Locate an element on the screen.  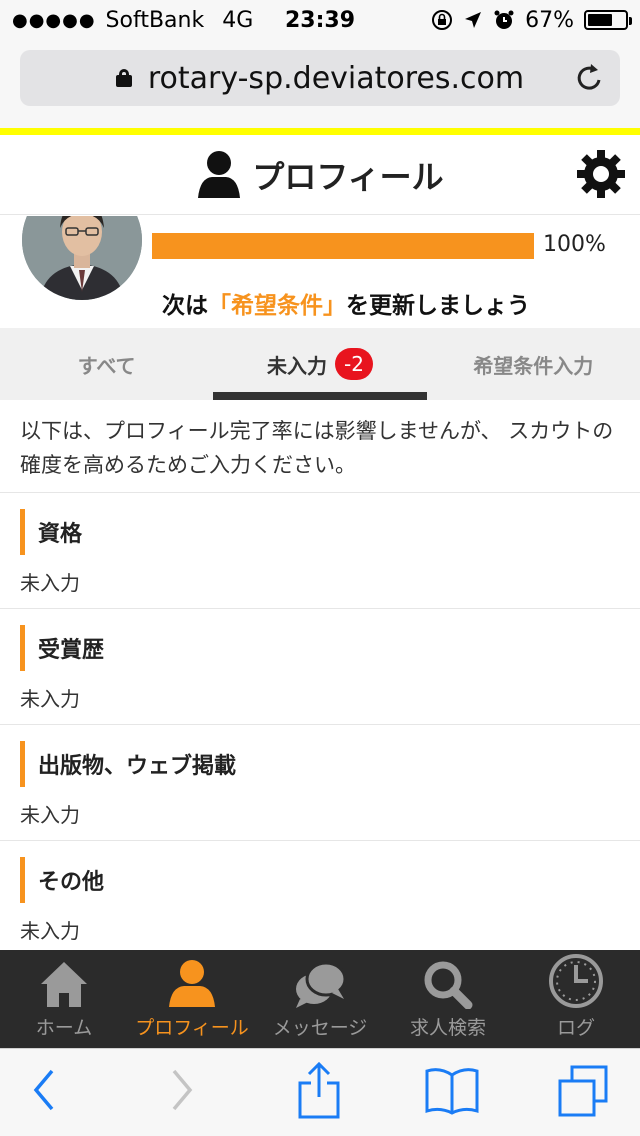
status-bar: ●●●●● SoftBank 4G 23:39 67% is located at coordinates (320, 20).